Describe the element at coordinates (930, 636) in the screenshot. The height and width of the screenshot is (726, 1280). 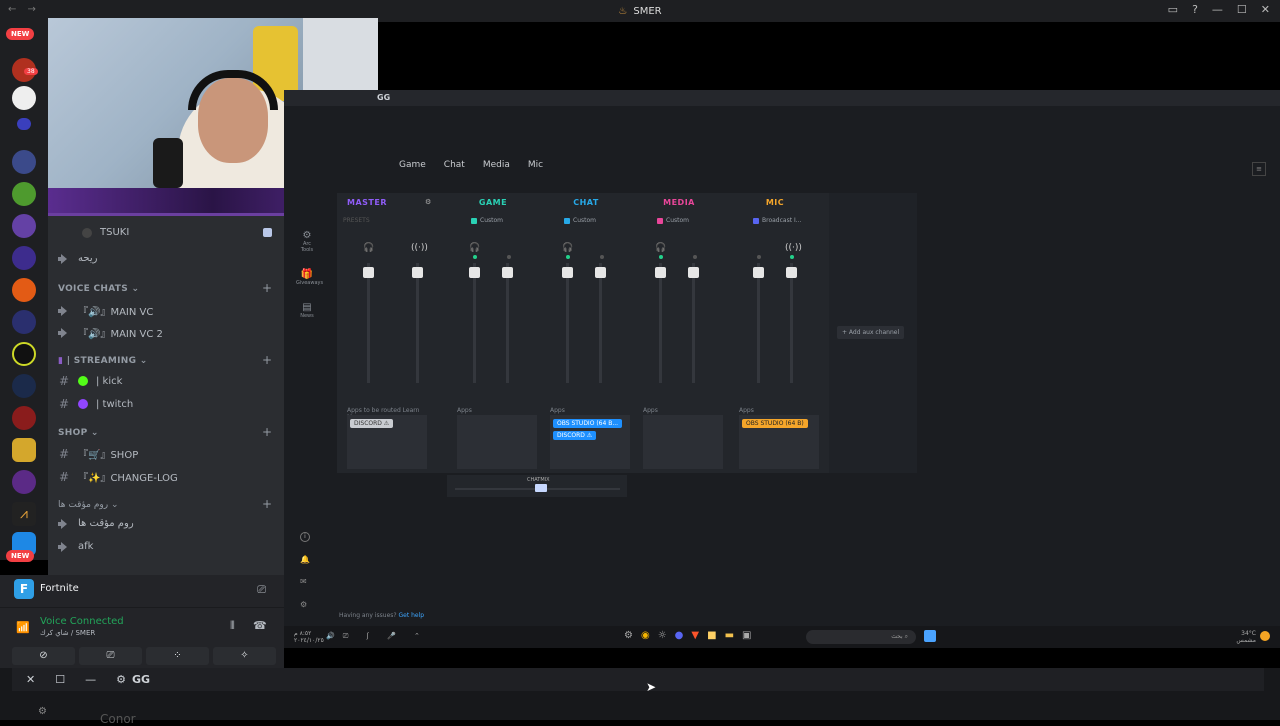
I see `windows-start-icon` at that location.